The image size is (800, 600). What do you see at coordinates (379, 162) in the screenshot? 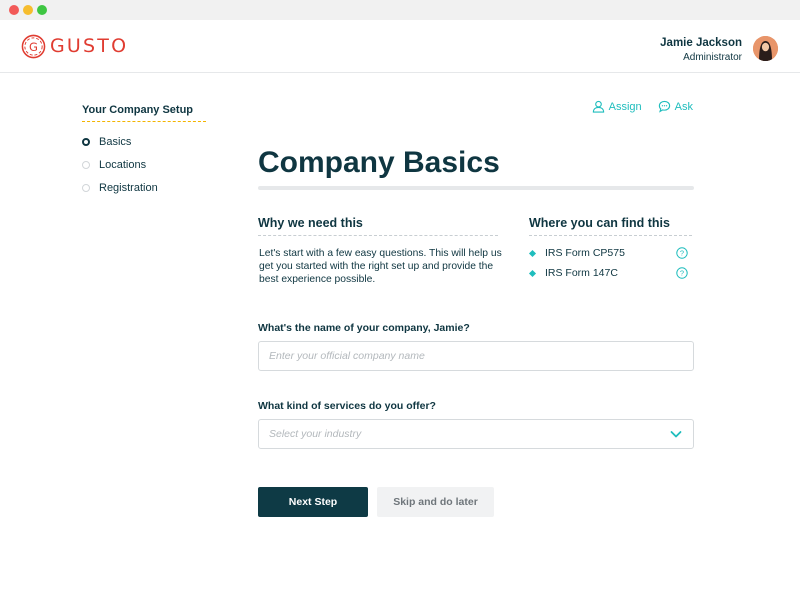
I see `page-title: Company Basics` at bounding box center [379, 162].